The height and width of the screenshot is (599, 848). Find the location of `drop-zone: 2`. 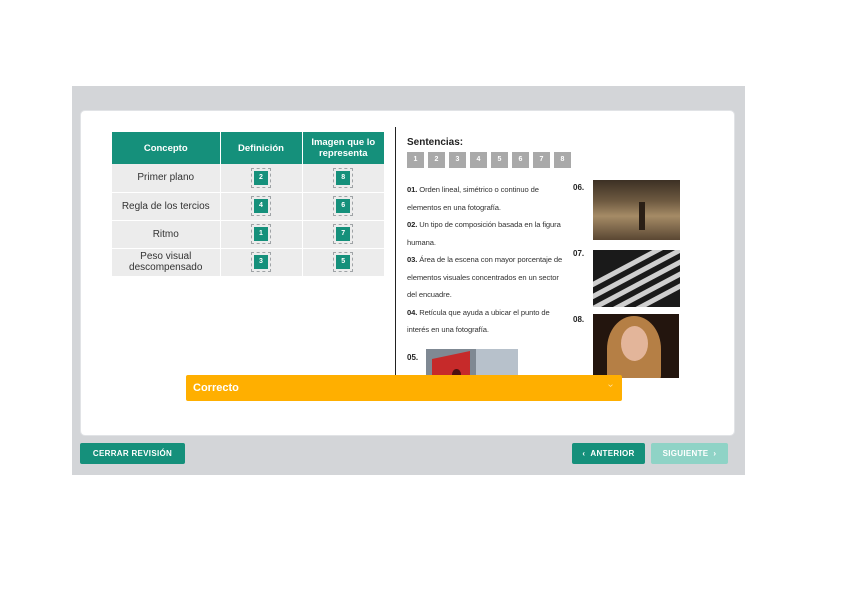

drop-zone: 2 is located at coordinates (261, 177).